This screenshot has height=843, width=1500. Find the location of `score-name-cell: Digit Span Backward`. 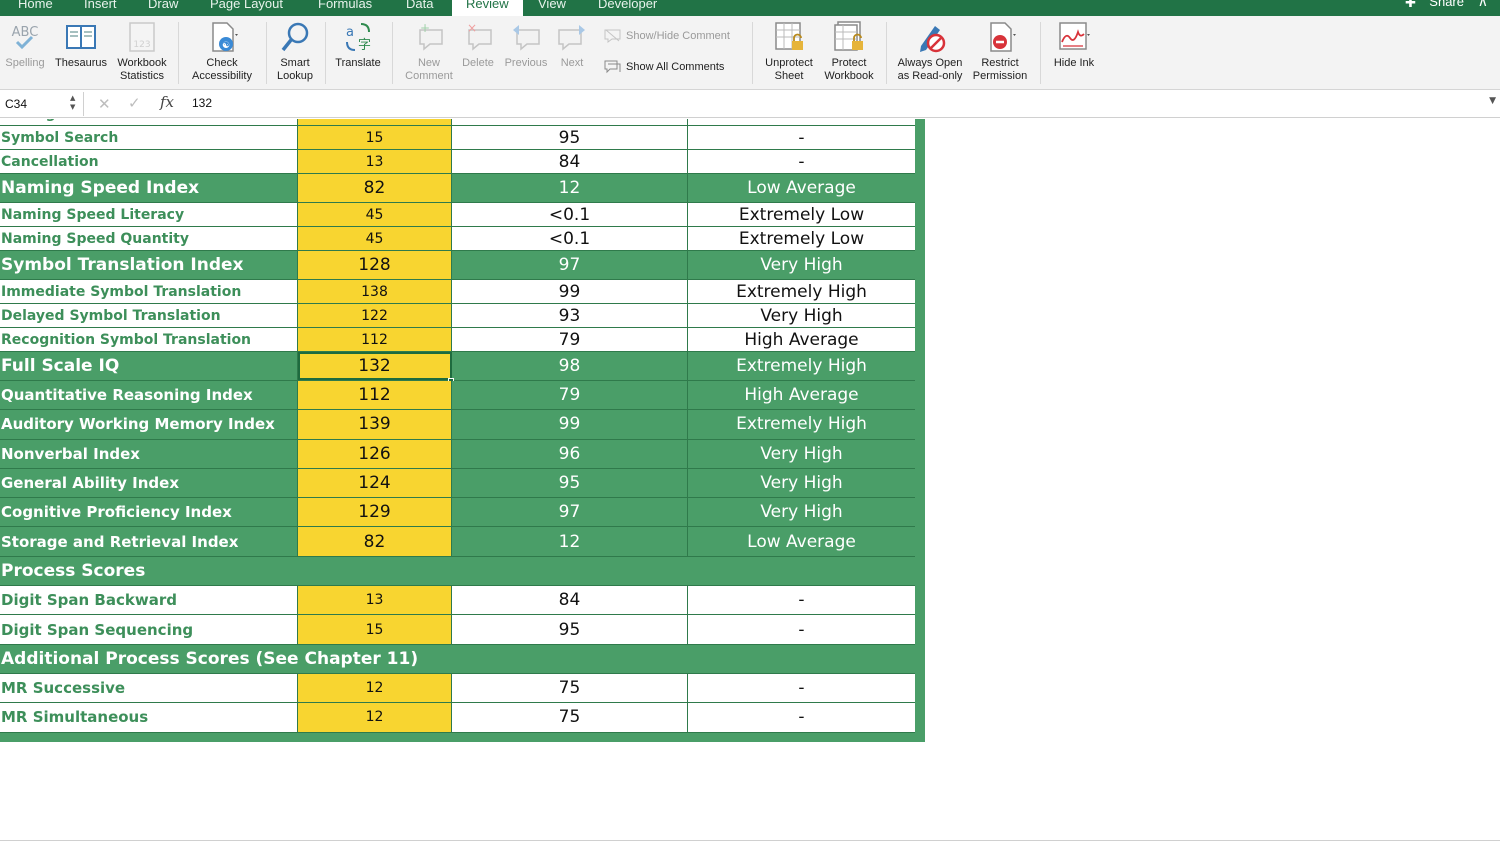

score-name-cell: Digit Span Backward is located at coordinates (149, 600).